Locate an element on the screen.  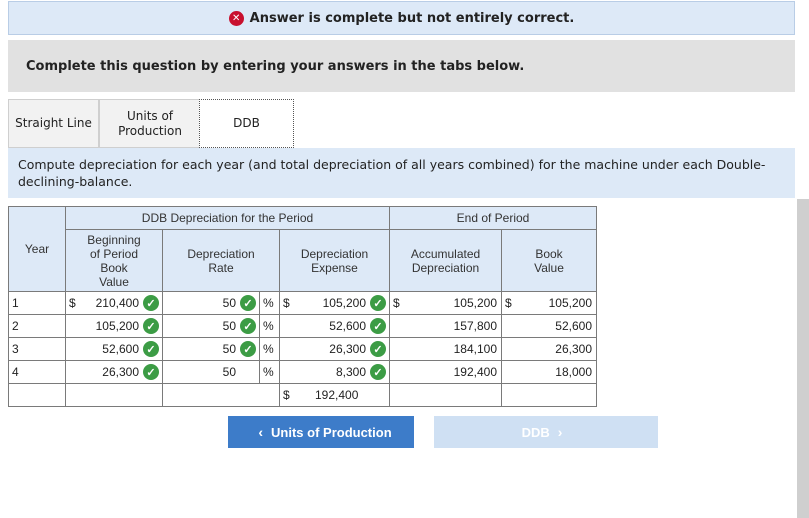
tab-straight-line-label: Straight Line is located at coordinates (53, 123).